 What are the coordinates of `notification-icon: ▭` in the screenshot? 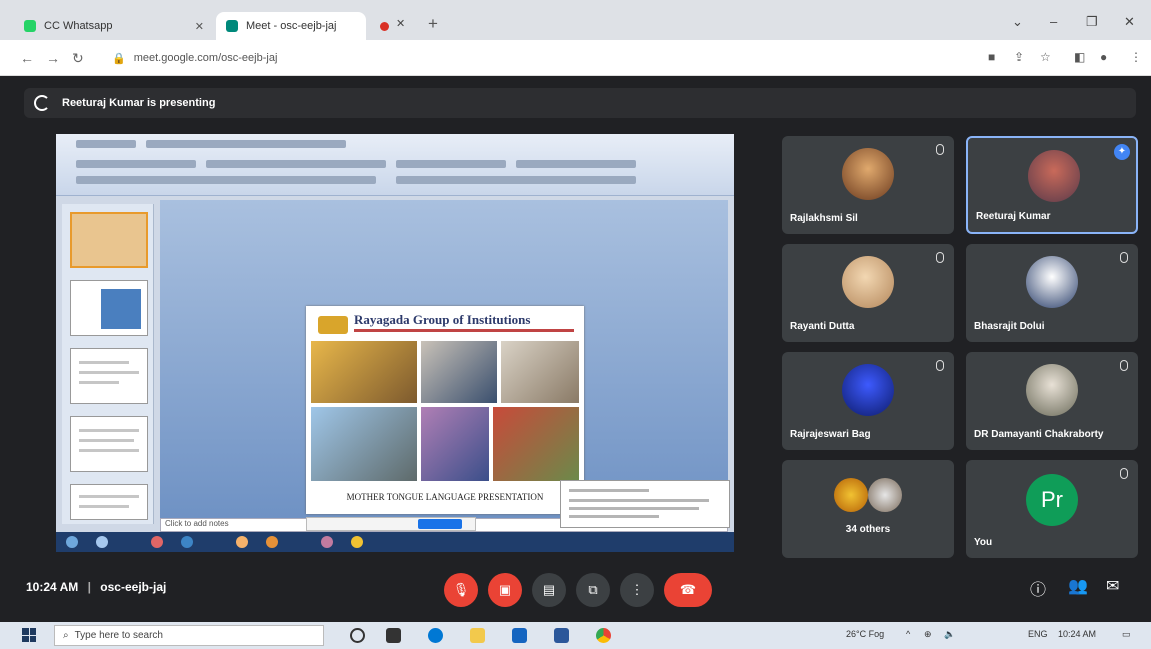 It's located at (1126, 634).